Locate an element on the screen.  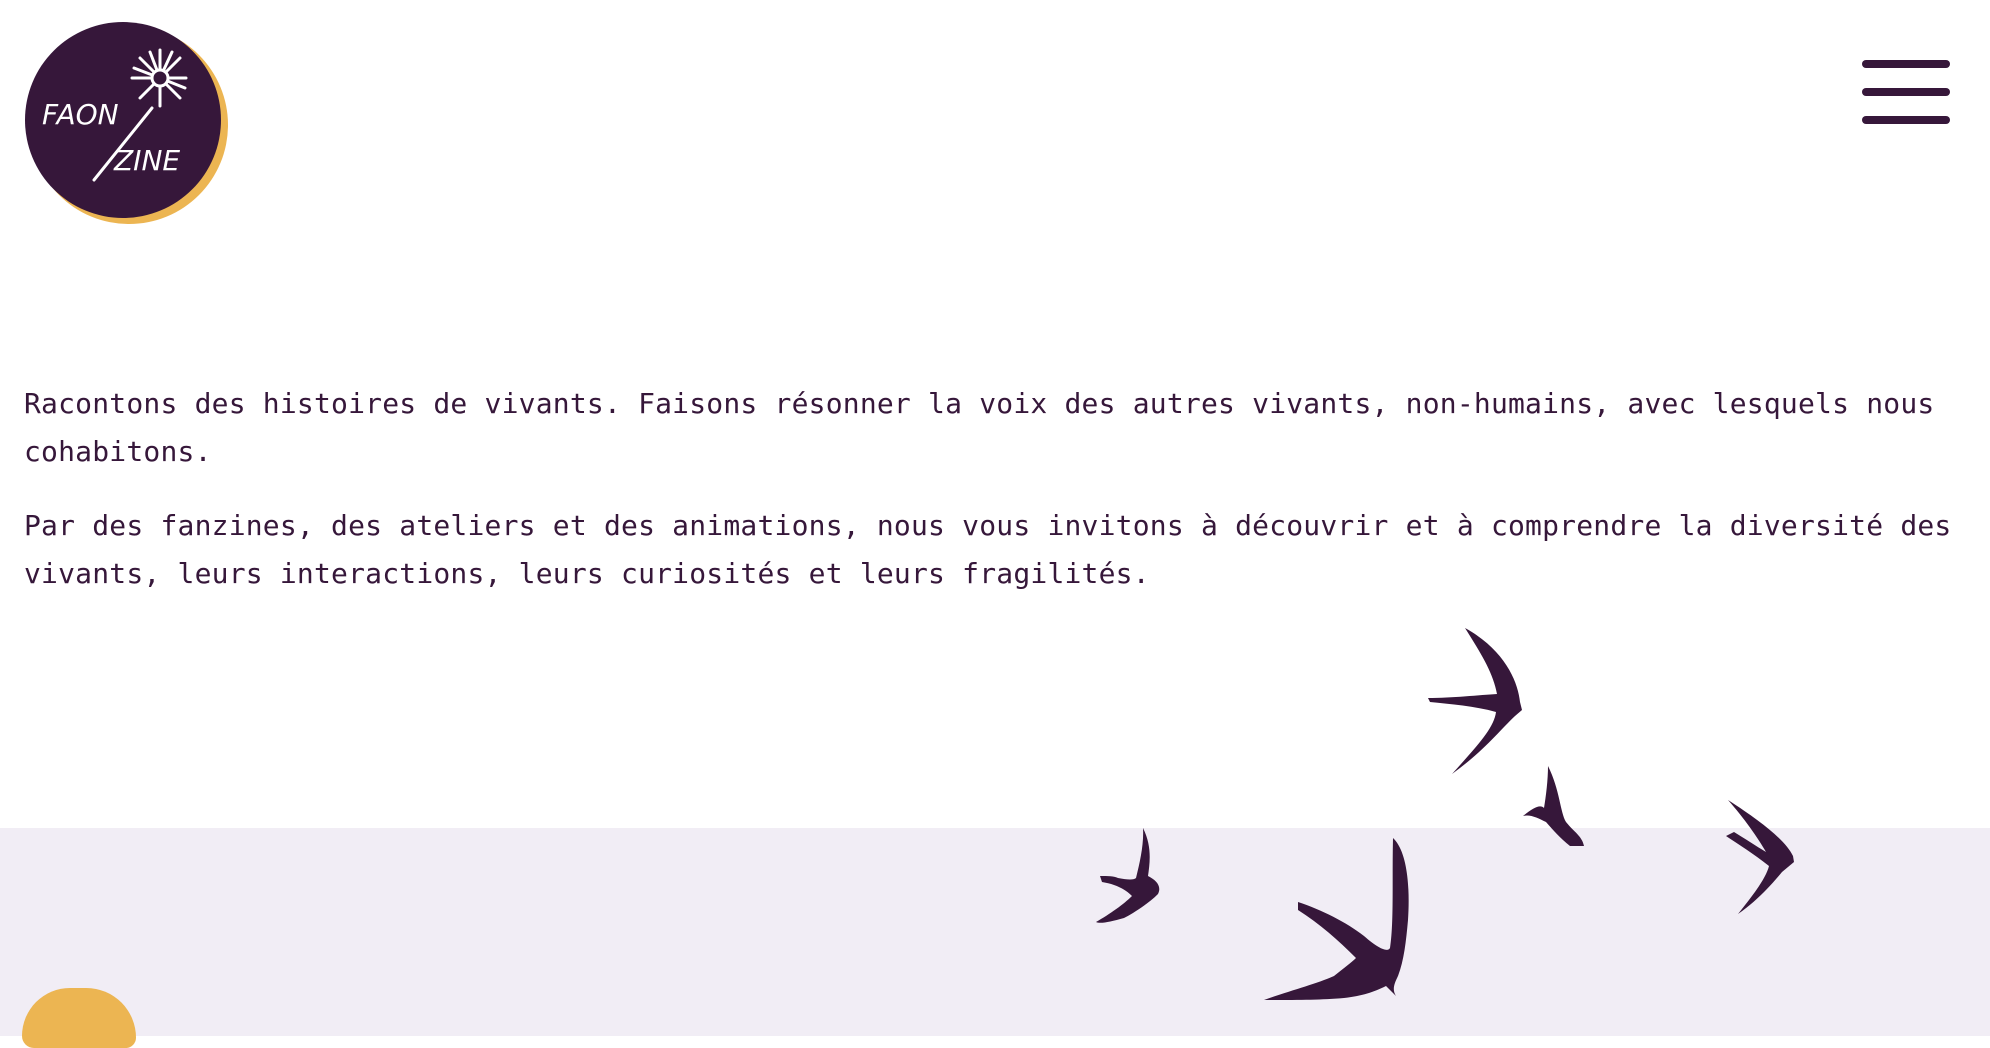
logo-text-faon: FAON is located at coordinates (80, 114).